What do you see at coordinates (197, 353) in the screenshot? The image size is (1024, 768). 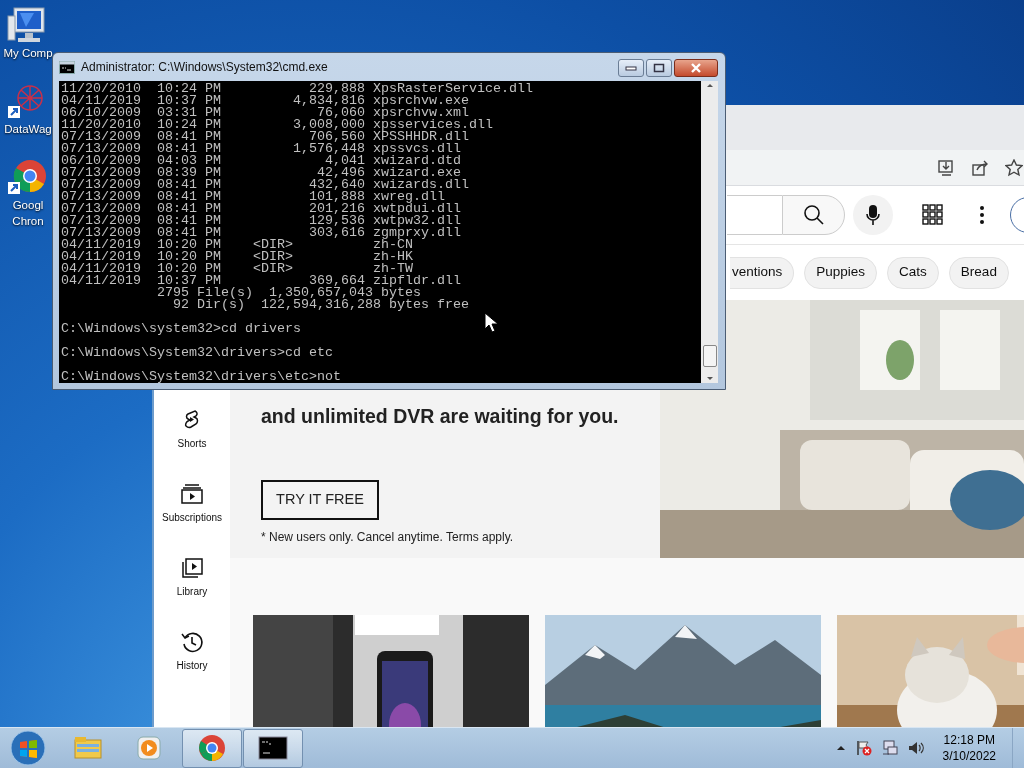 I see `console-line: C:\Windows\System32\drivers>cd etc` at bounding box center [197, 353].